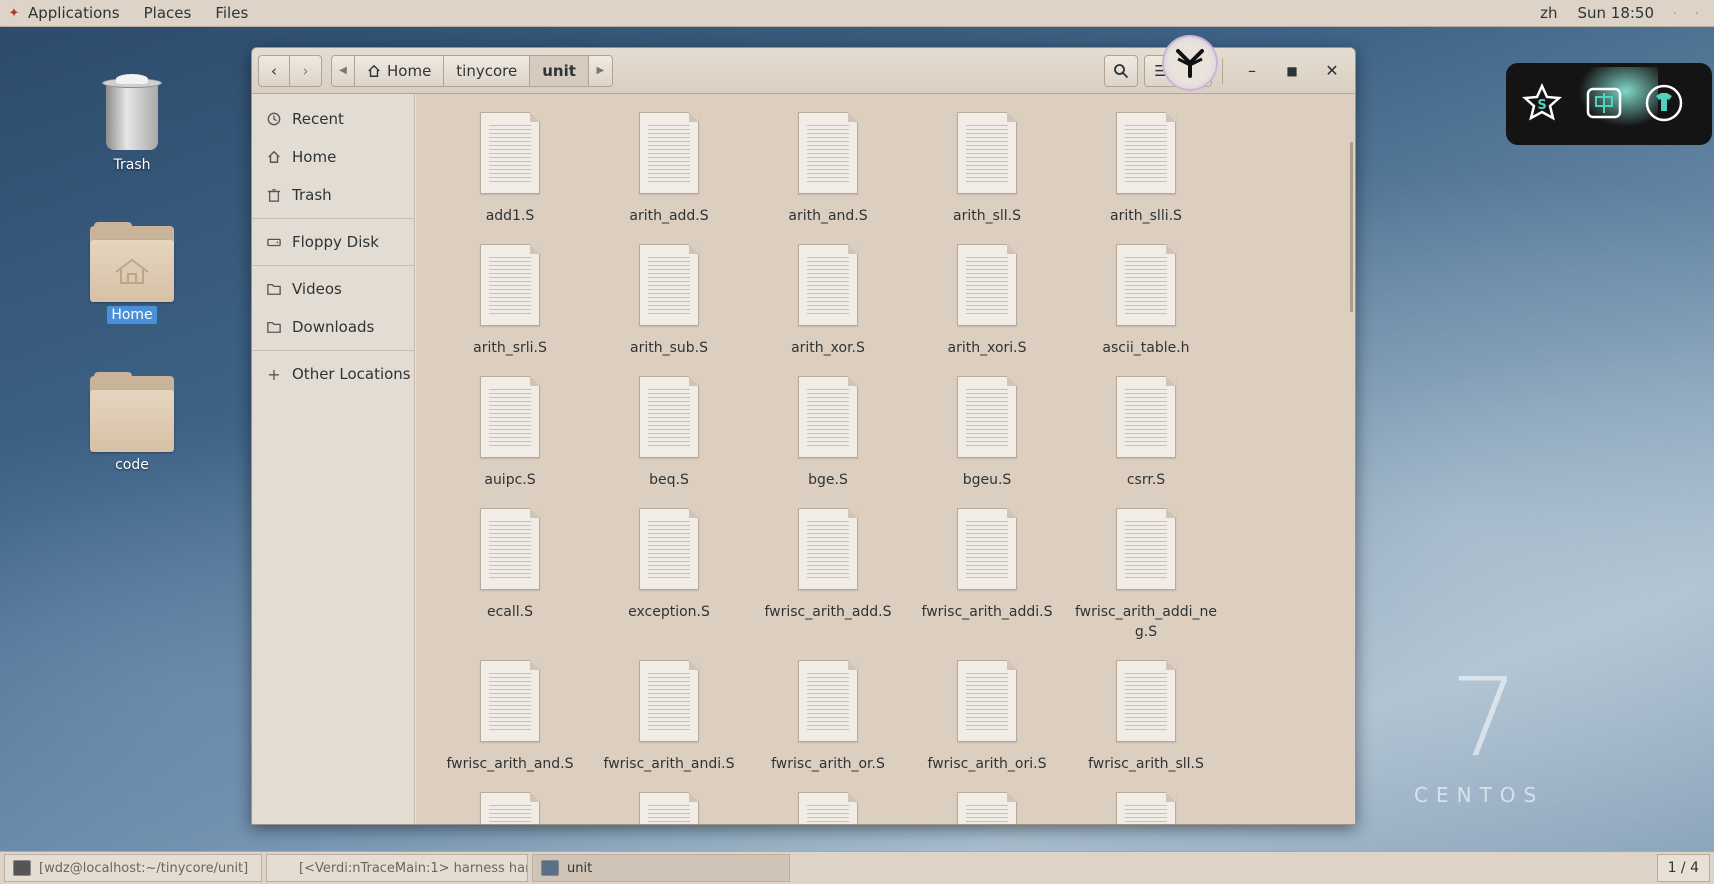 The image size is (1714, 884). What do you see at coordinates (1697, 13) in the screenshot?
I see `power-icon` at bounding box center [1697, 13].